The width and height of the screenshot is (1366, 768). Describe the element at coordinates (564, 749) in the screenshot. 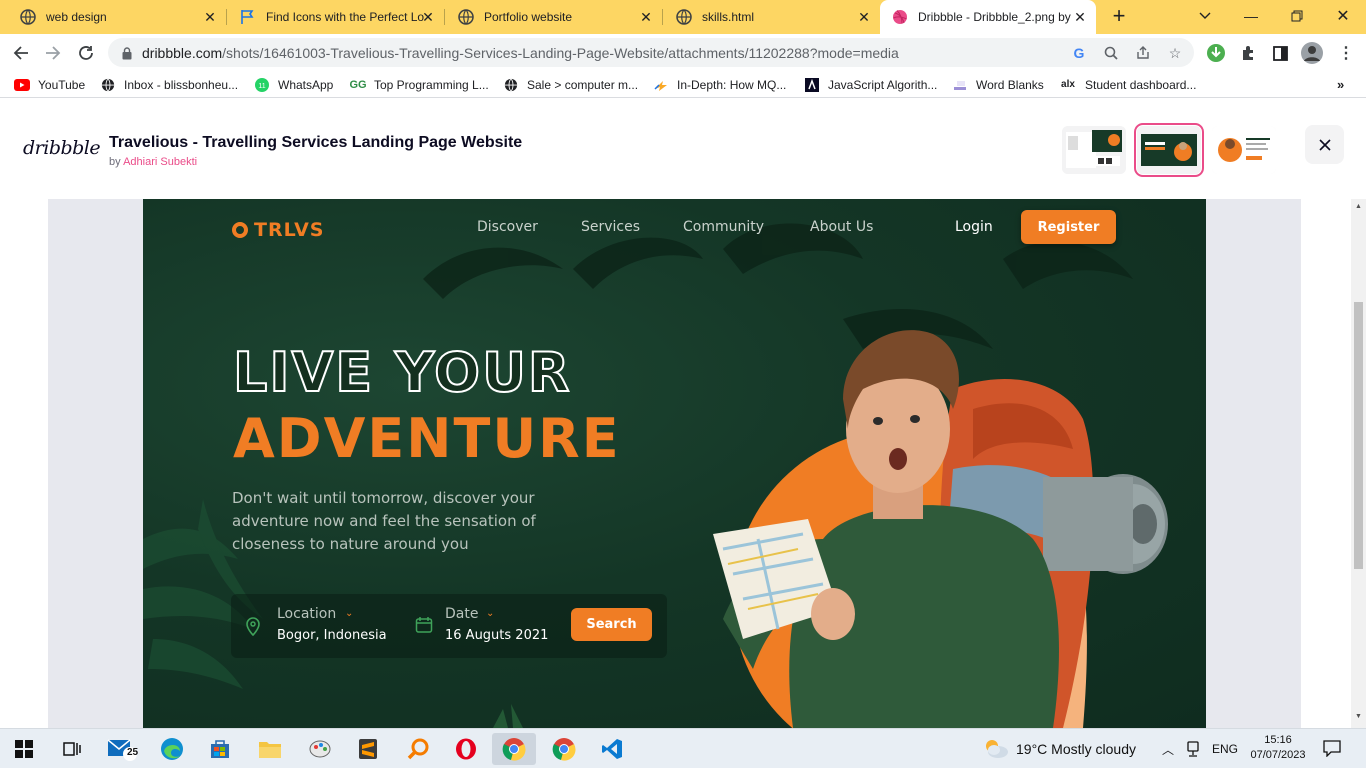

I see `chrome-icon` at that location.